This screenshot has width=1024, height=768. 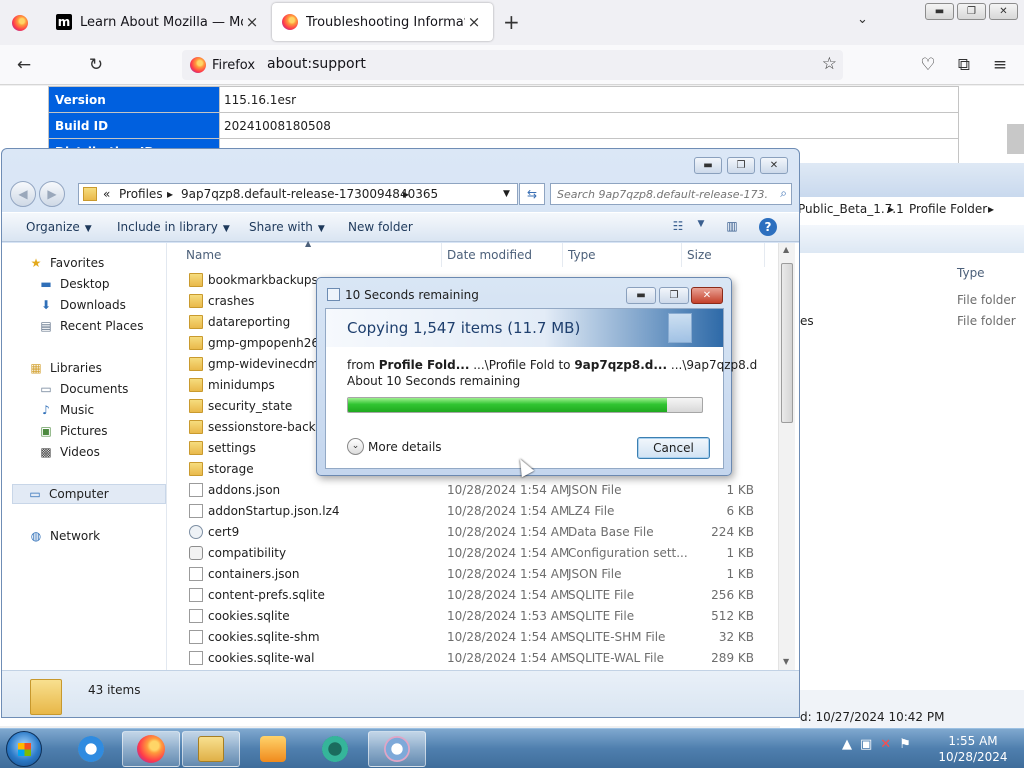 What do you see at coordinates (489, 255) in the screenshot?
I see `column-header-date: Date modified` at bounding box center [489, 255].